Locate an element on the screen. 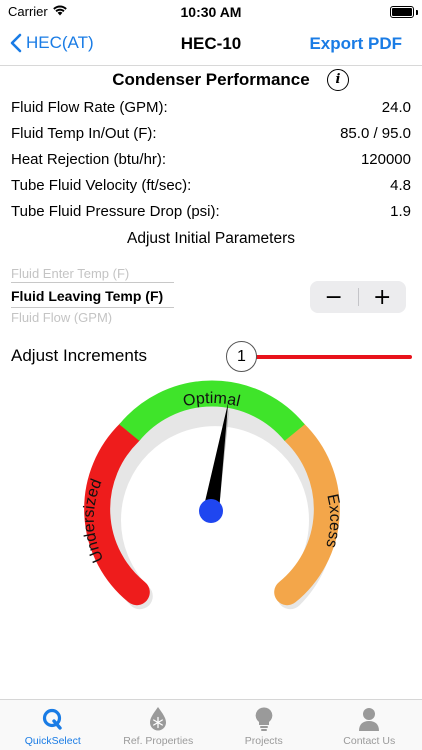 This screenshot has width=422, height=750. chevron-left-icon is located at coordinates (16, 43).